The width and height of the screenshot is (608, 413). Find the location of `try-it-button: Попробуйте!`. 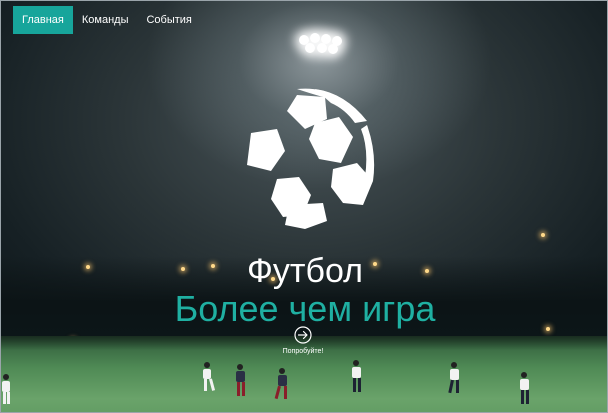

try-it-button: Попробуйте! is located at coordinates (303, 344).